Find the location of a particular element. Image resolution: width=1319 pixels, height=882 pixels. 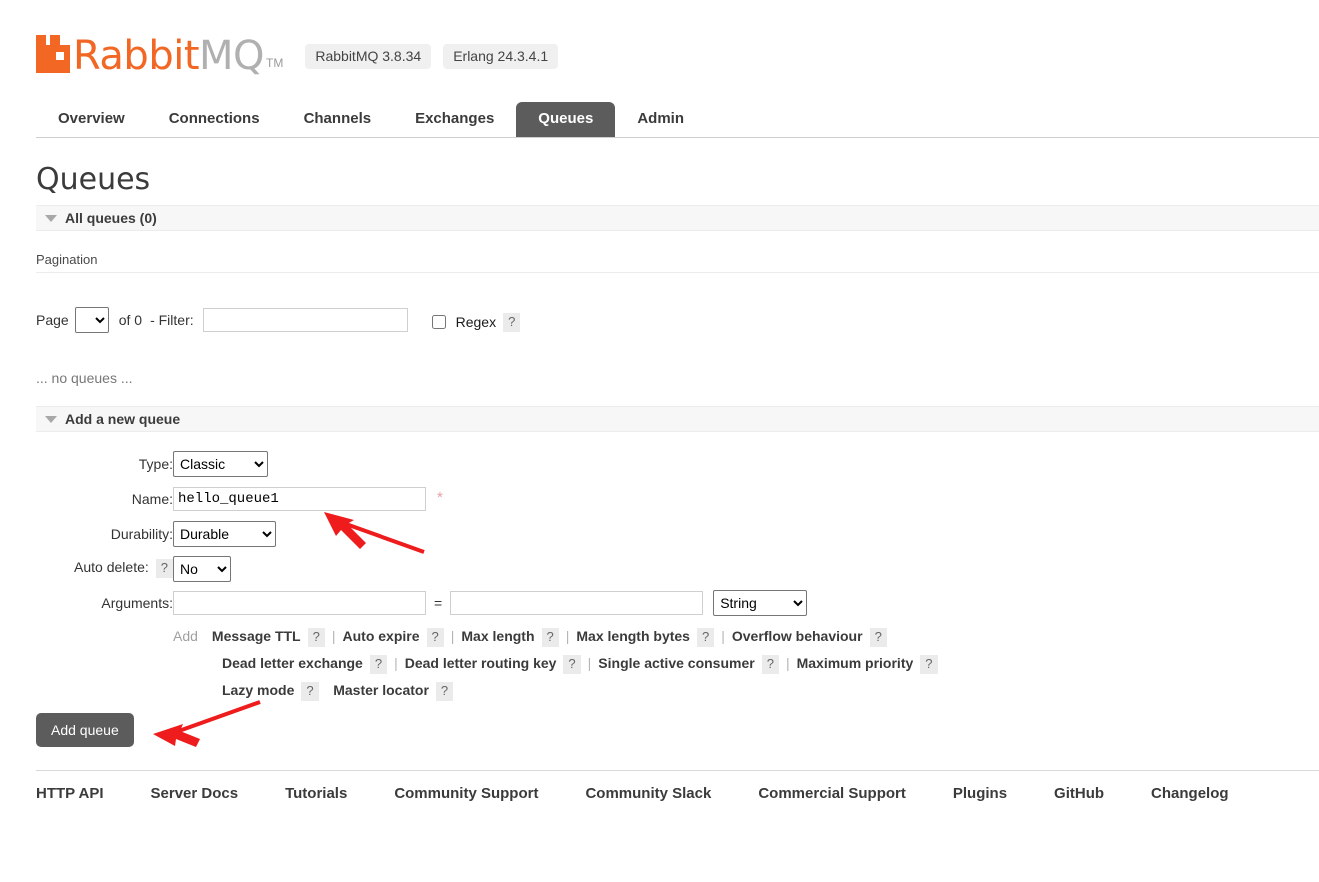

pagination-section: Pagination Page of 0 - Filter: Regex ? is located at coordinates (677, 292).